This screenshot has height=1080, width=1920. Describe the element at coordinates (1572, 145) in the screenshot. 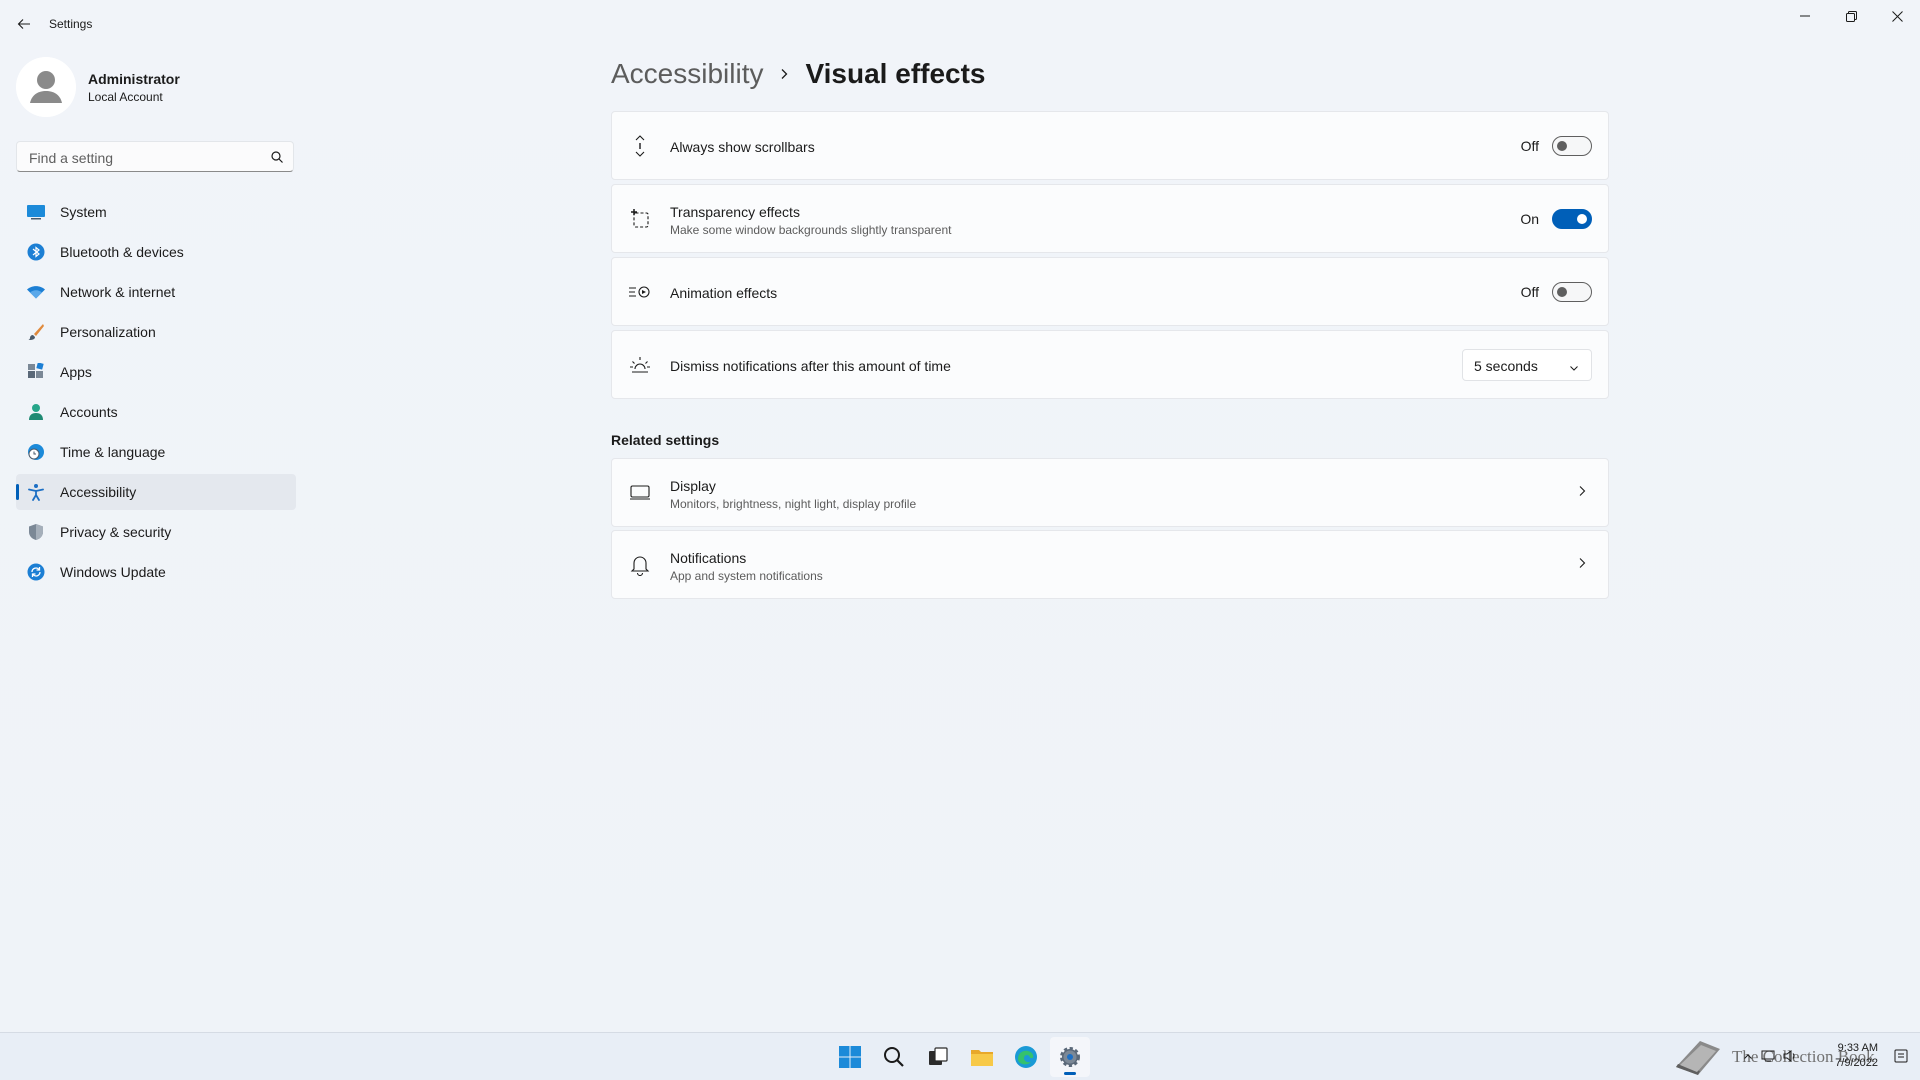

I see `scrollbars-toggle` at that location.